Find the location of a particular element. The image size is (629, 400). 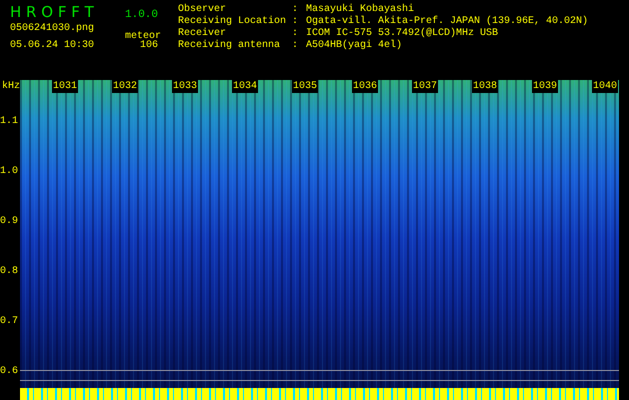

file-name: 0506241030.png is located at coordinates (53, 29).